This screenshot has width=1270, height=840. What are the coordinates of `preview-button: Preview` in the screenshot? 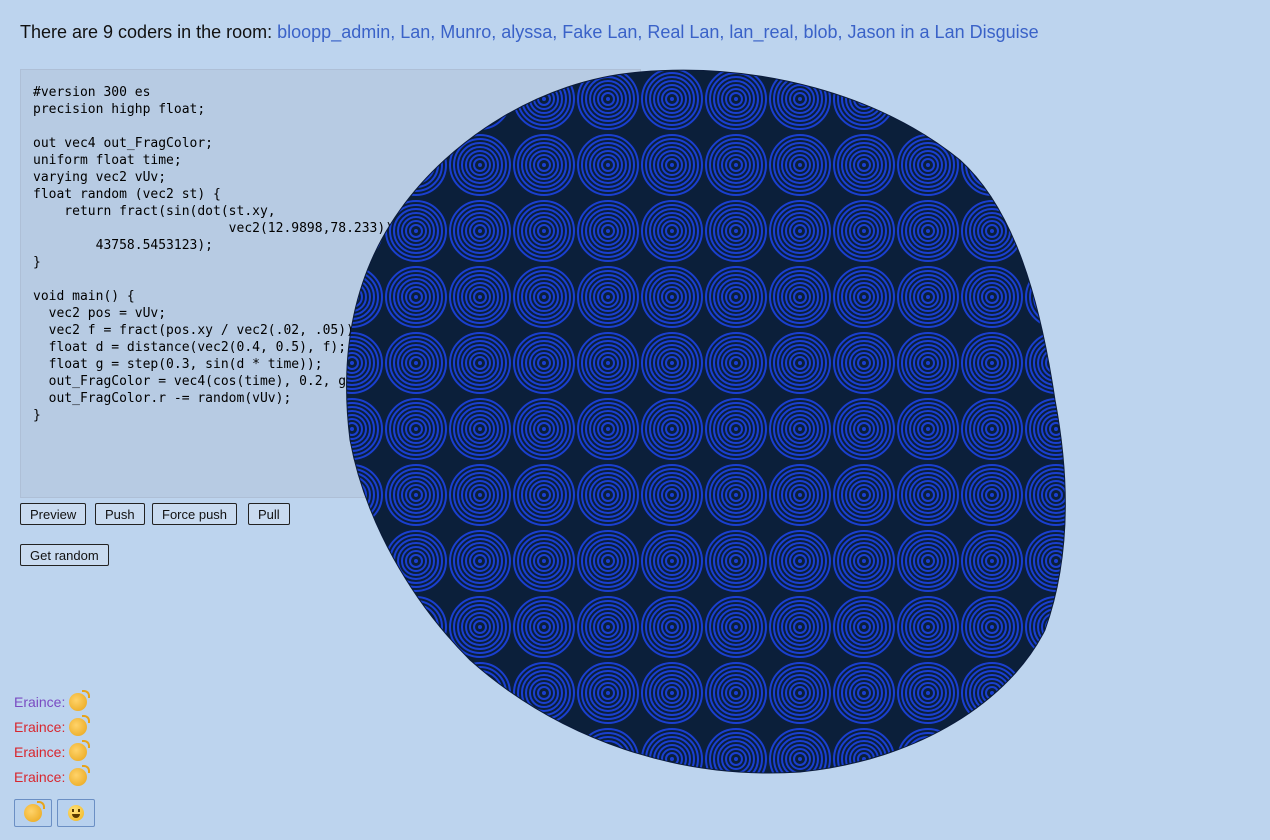 It's located at (53, 514).